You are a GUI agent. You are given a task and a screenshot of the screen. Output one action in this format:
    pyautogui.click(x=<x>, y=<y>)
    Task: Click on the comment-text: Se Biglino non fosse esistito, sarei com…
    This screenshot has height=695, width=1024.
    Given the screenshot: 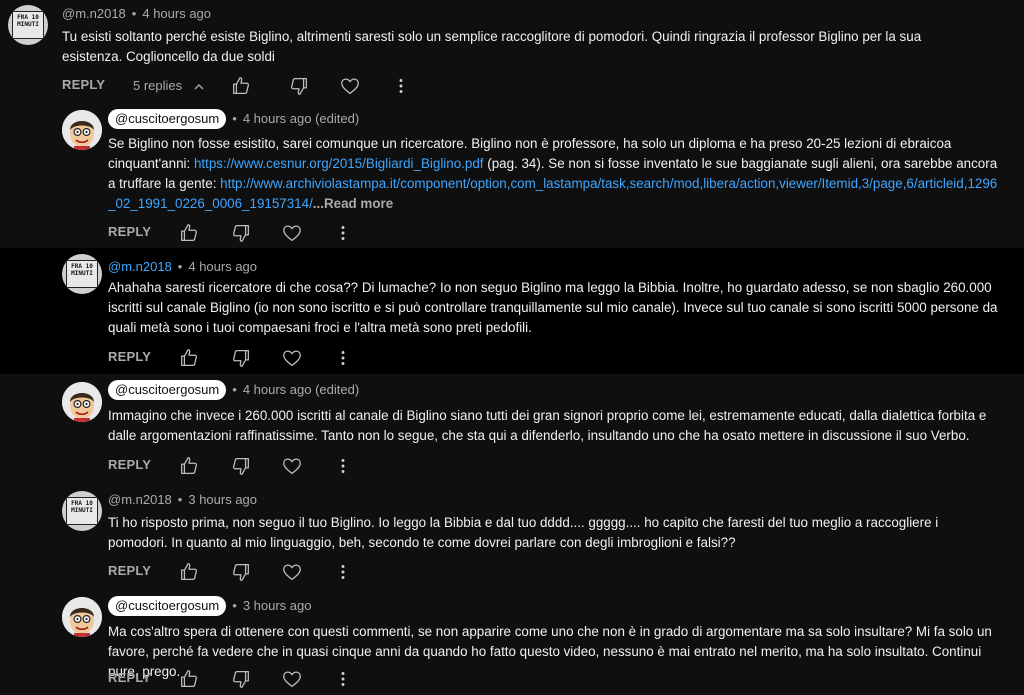 What is the action you would take?
    pyautogui.click(x=553, y=173)
    